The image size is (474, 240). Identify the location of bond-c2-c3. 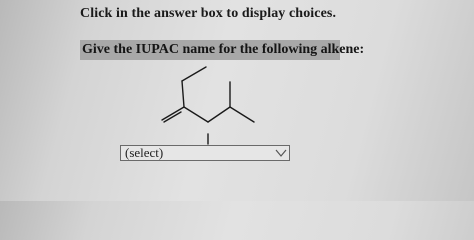
(196, 114).